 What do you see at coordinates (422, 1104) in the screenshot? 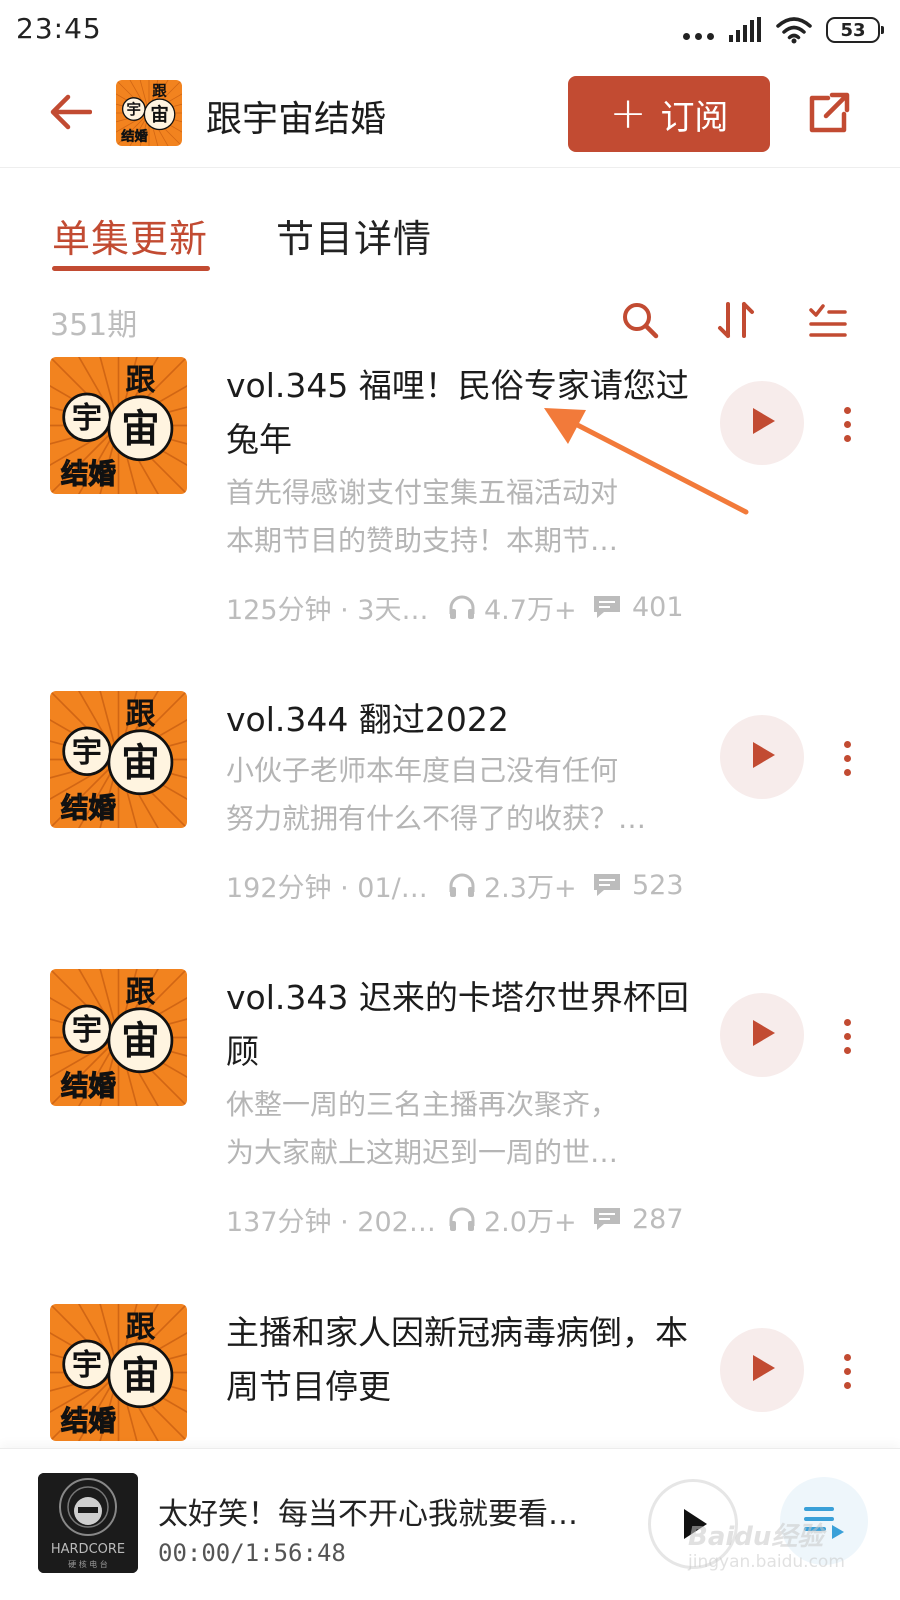
I see `episode-description-line: 休整一周的三名主播再次聚齐，` at bounding box center [422, 1104].